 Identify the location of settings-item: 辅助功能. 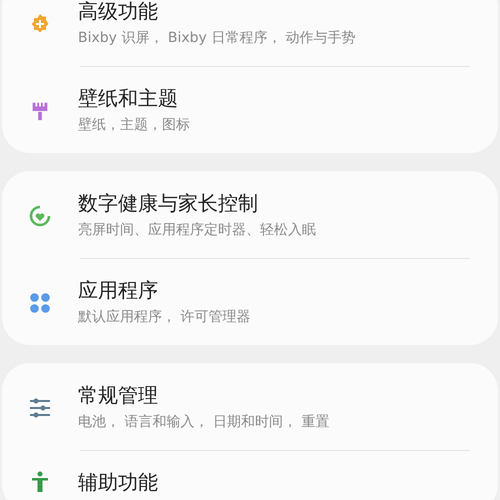
(250, 475).